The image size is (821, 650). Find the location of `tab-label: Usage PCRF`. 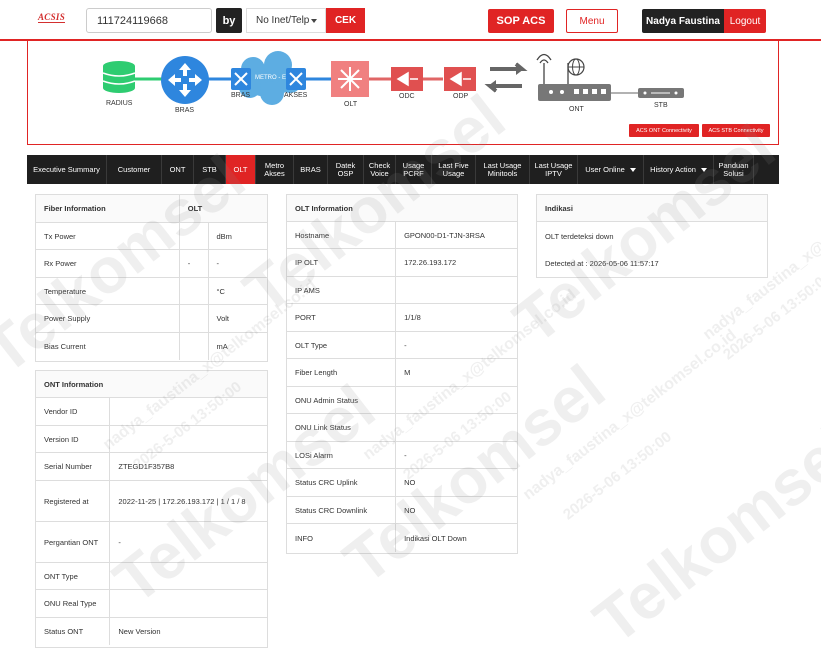

tab-label: Usage PCRF is located at coordinates (413, 169).